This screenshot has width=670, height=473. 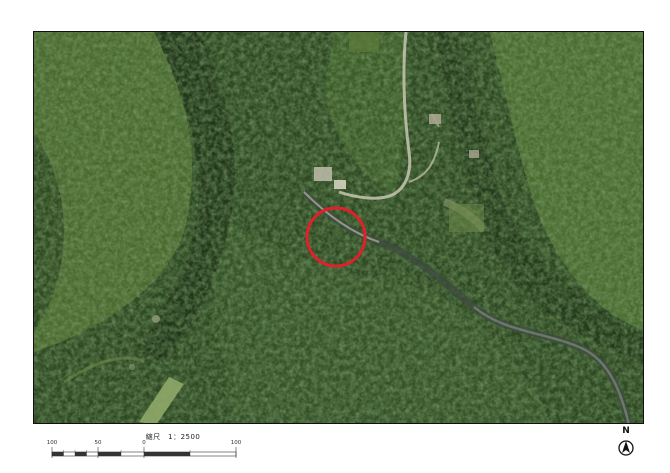 I want to click on scale-bar-graphic, so click(x=144, y=452).